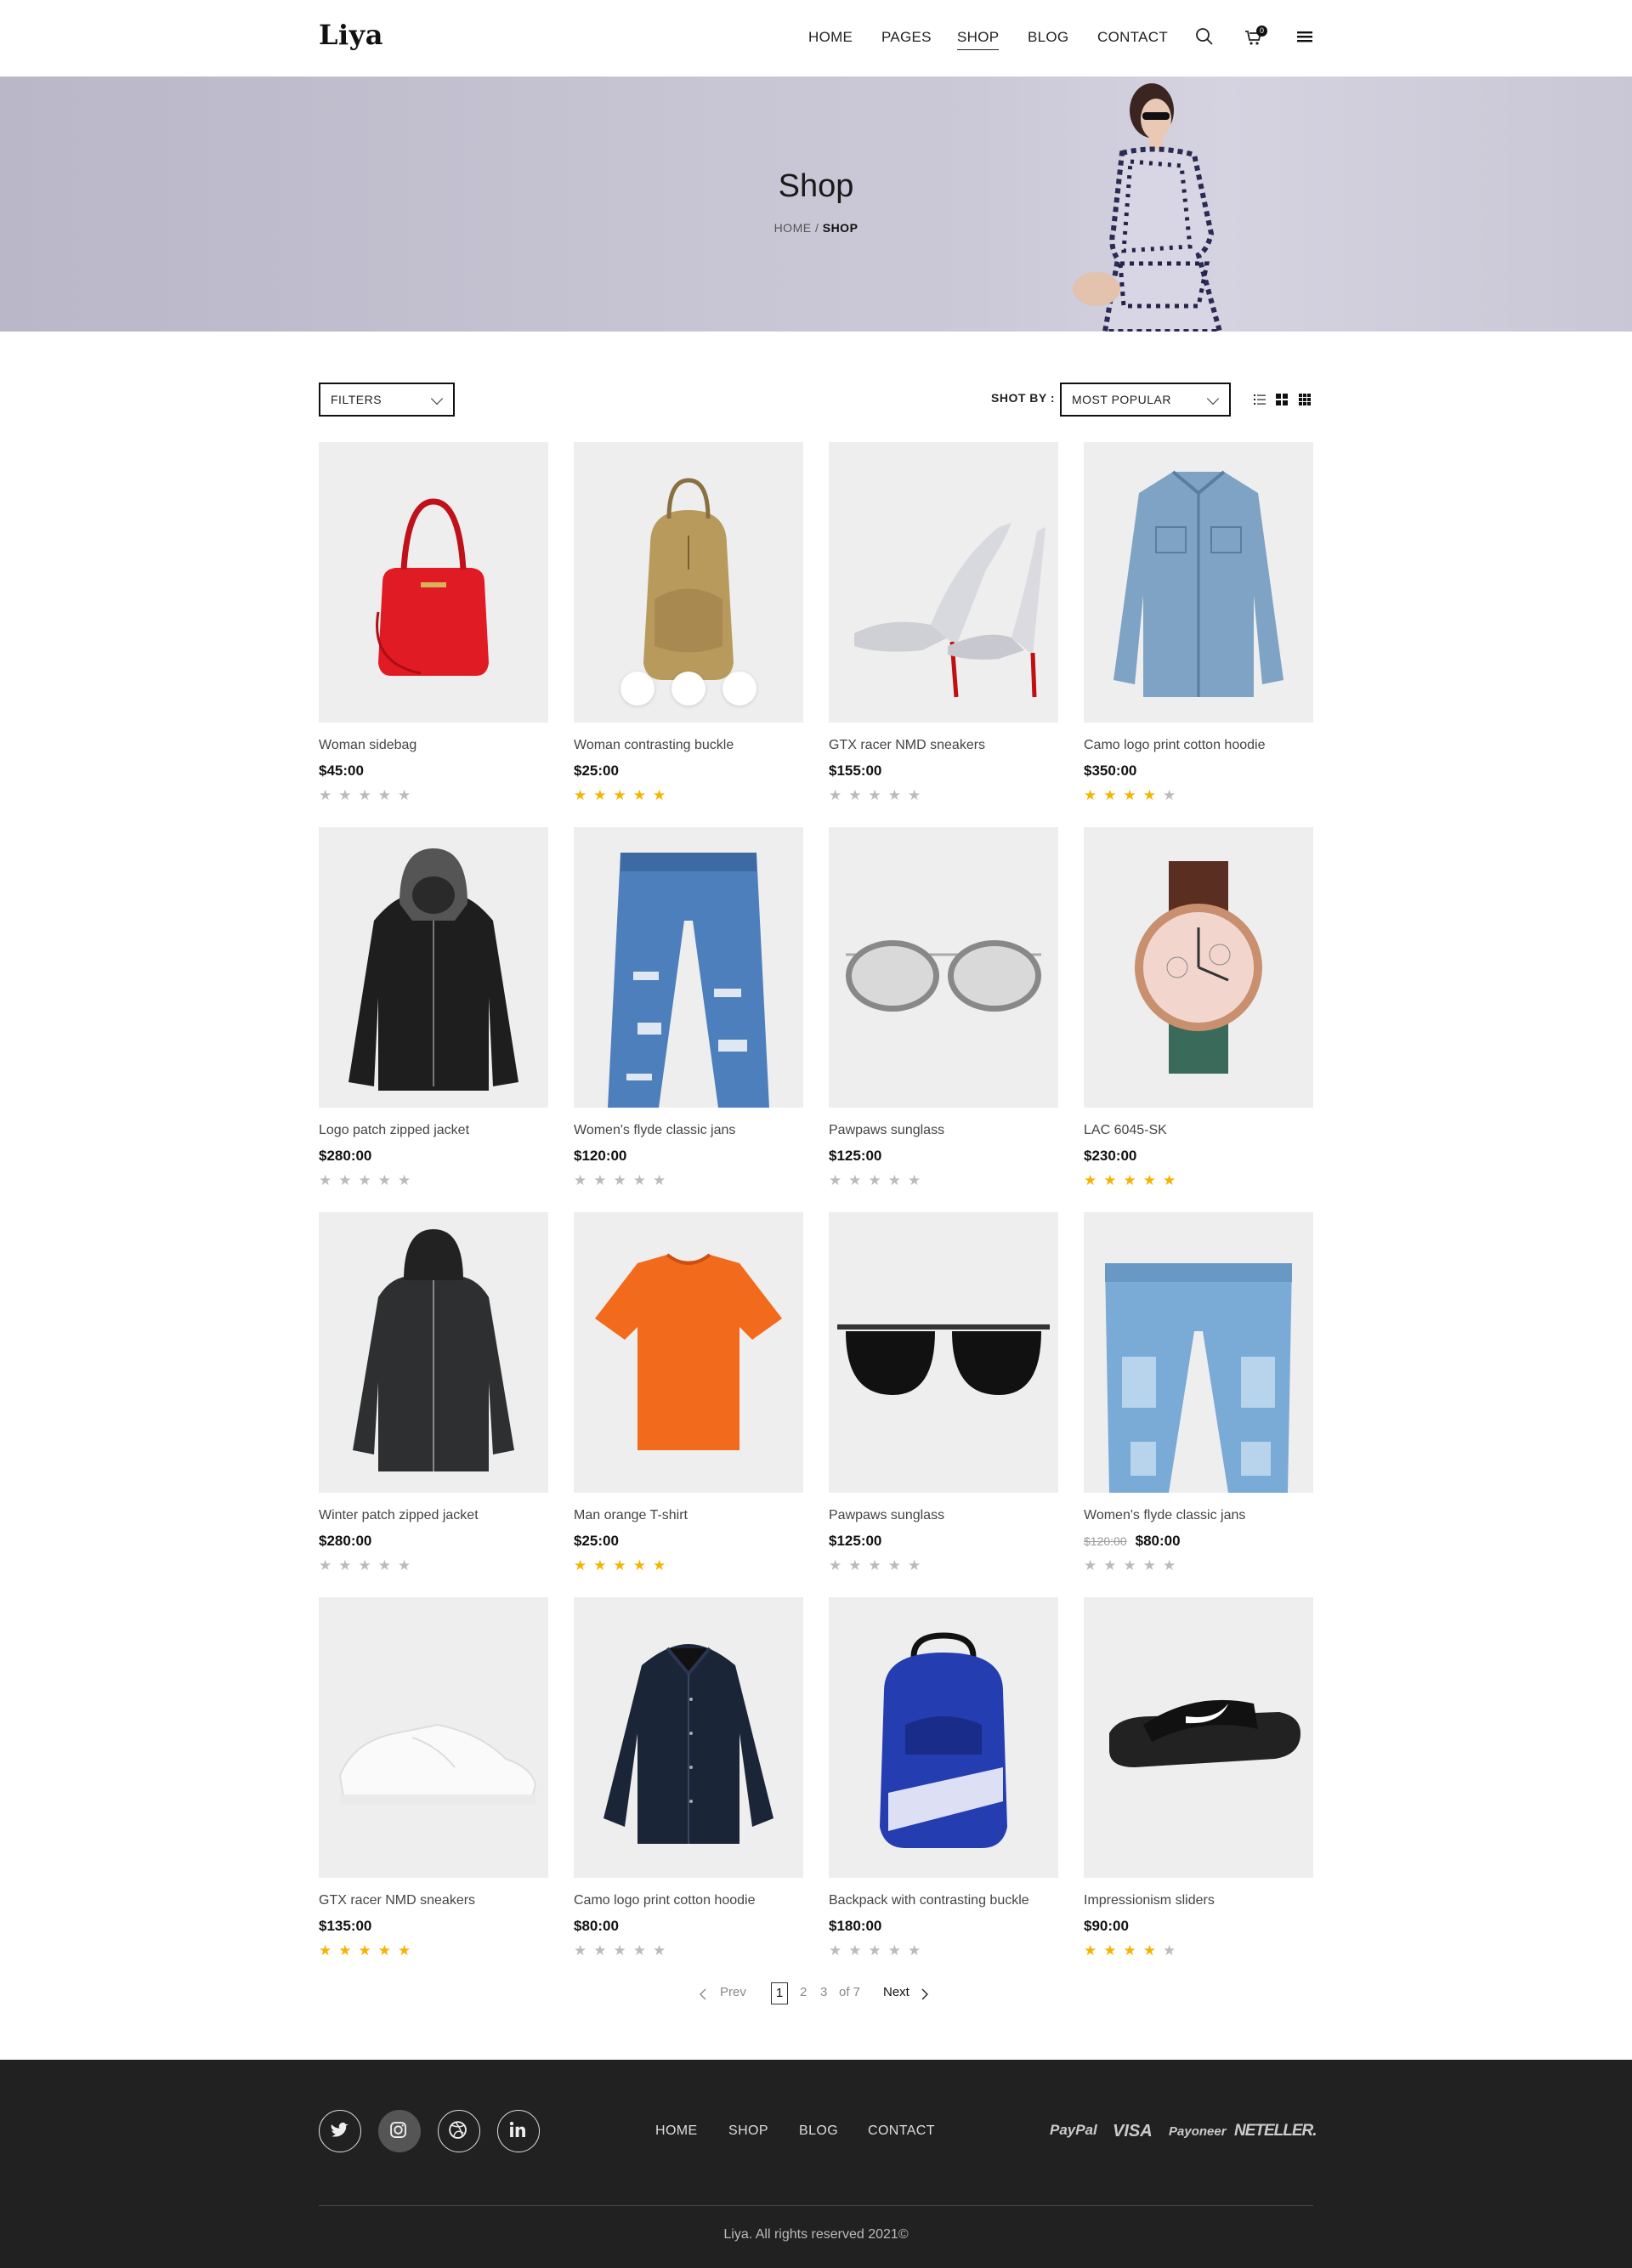 This screenshot has width=1632, height=2268. Describe the element at coordinates (688, 1926) in the screenshot. I see `product-price-row: $80:00` at that location.